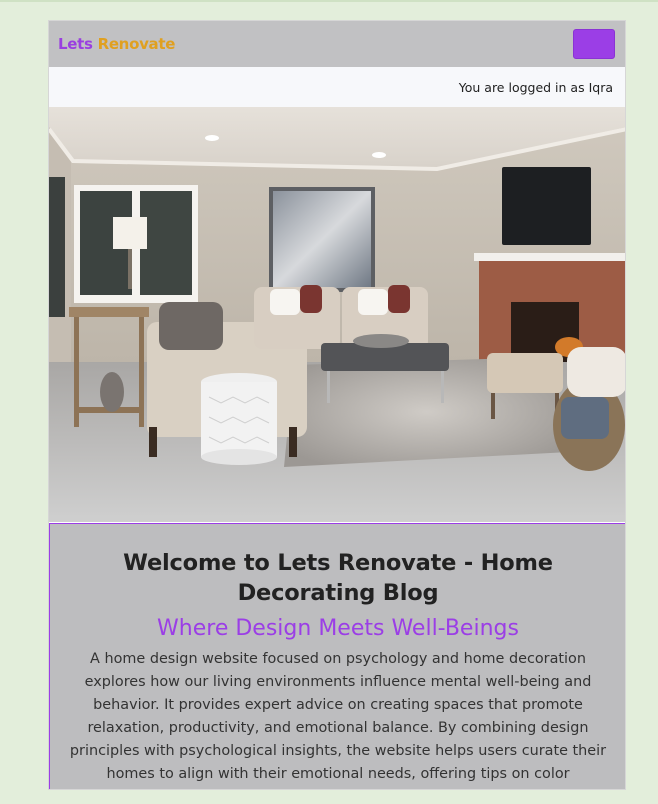 The width and height of the screenshot is (658, 804). I want to click on brand-name-part2: Renovate, so click(134, 44).